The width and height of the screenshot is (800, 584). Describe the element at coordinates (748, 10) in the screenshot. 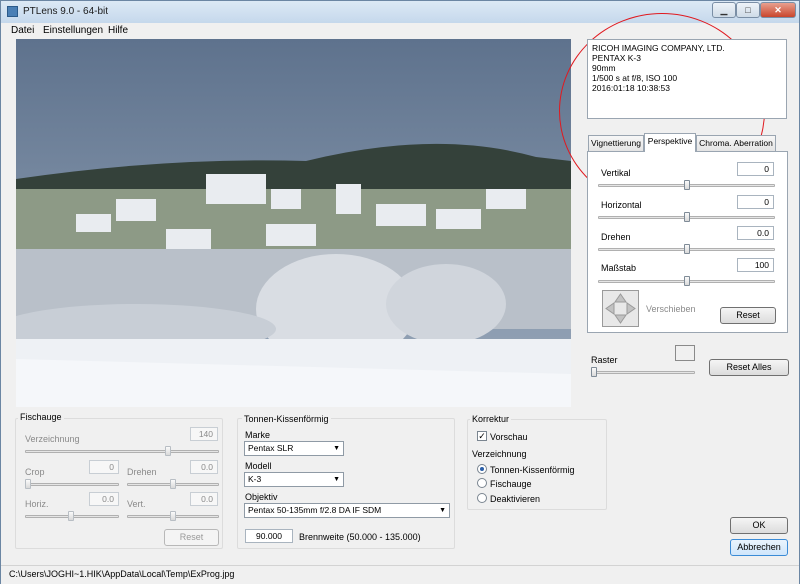

I see `maximize-button: □` at that location.